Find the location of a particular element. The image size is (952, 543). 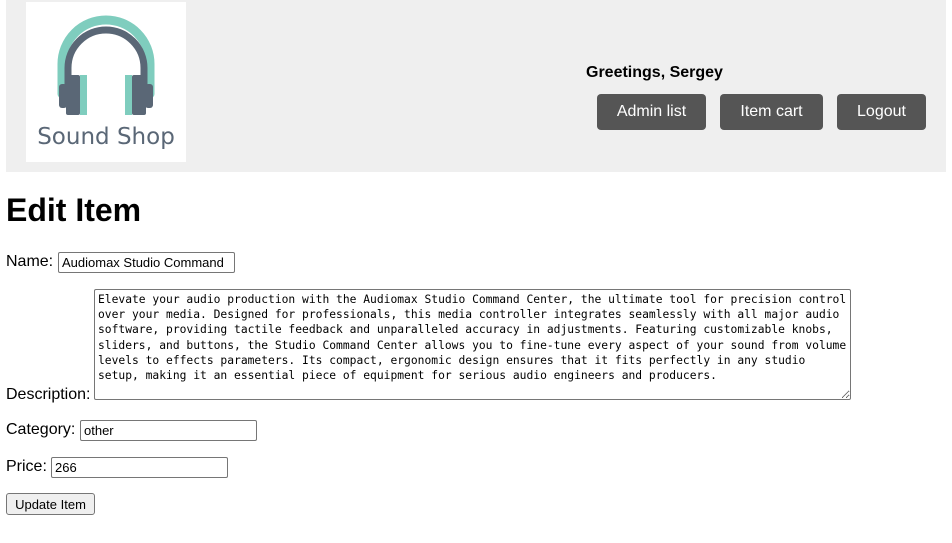

price-input is located at coordinates (139, 467).